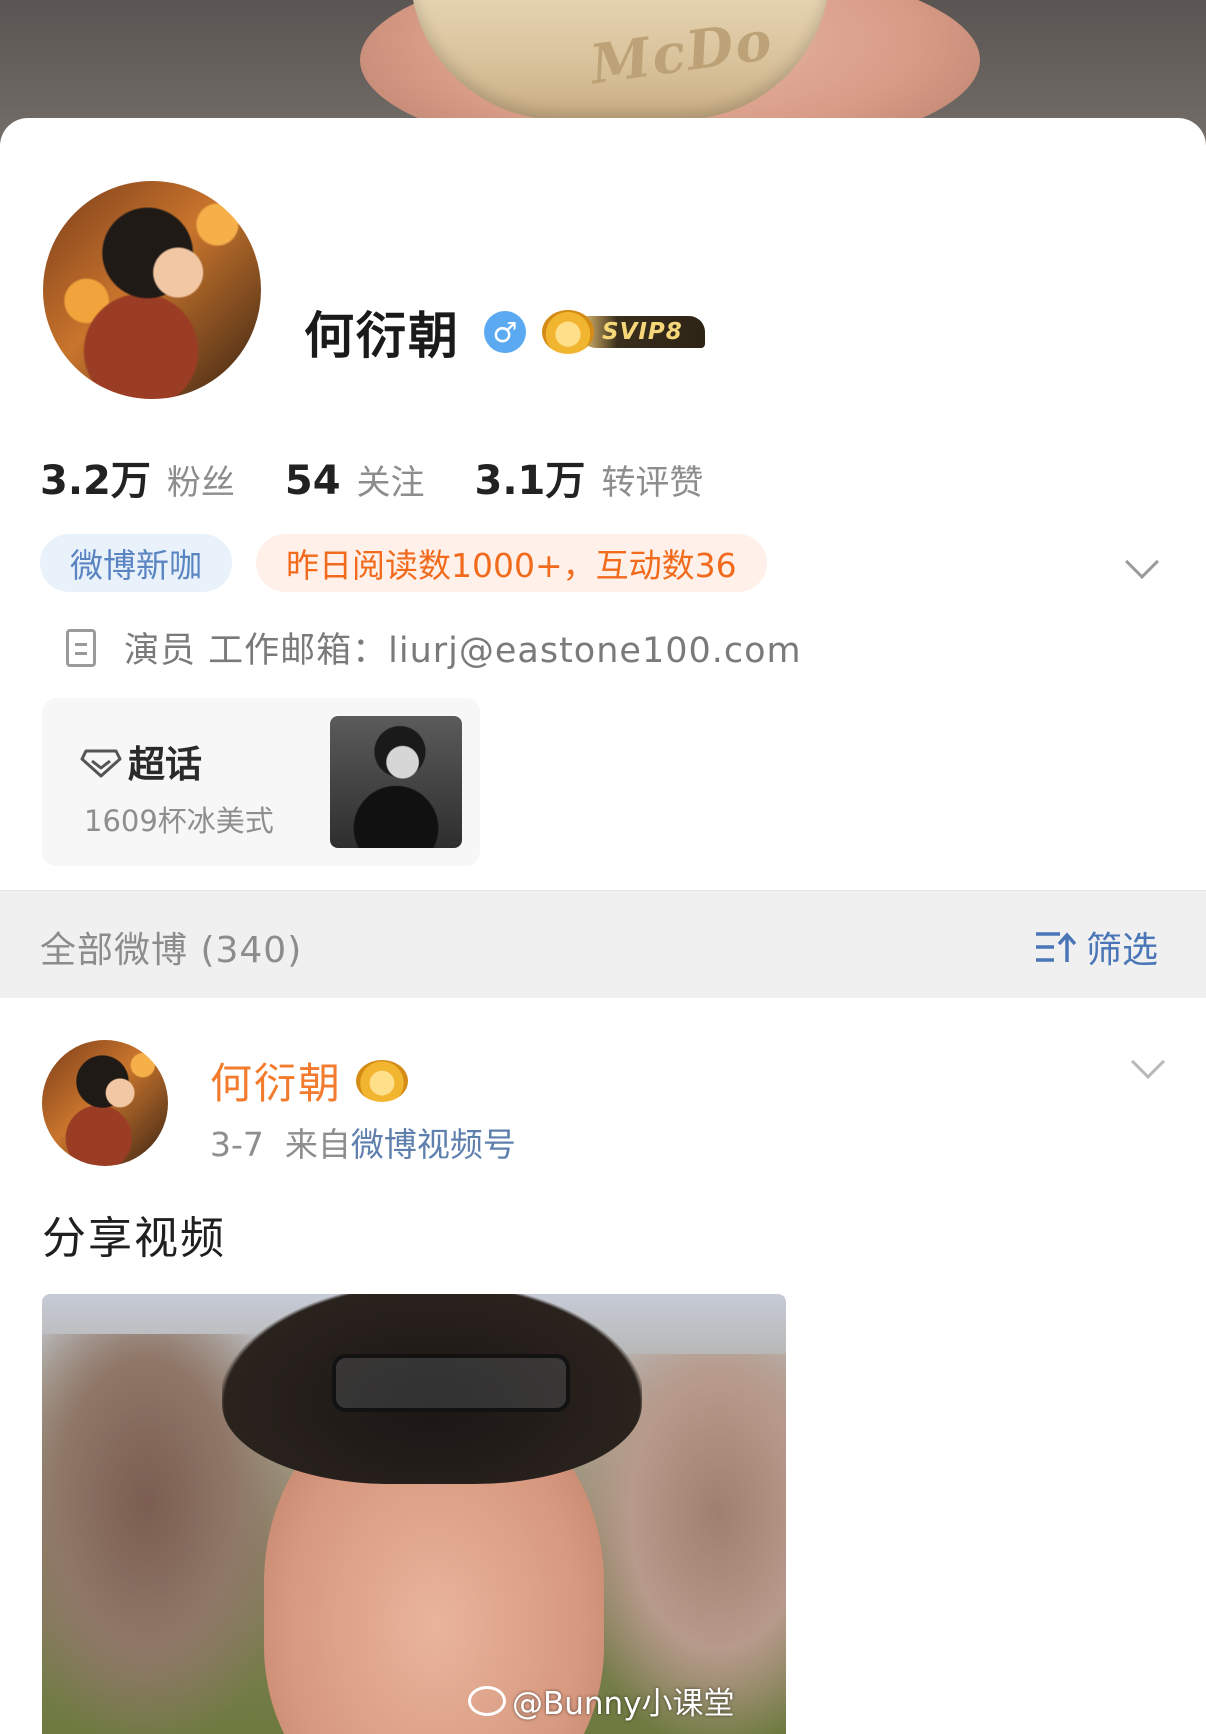 The width and height of the screenshot is (1206, 1734). I want to click on profile-bio: 演员 工作邮箱：liurj@eastone100.com, so click(434, 647).